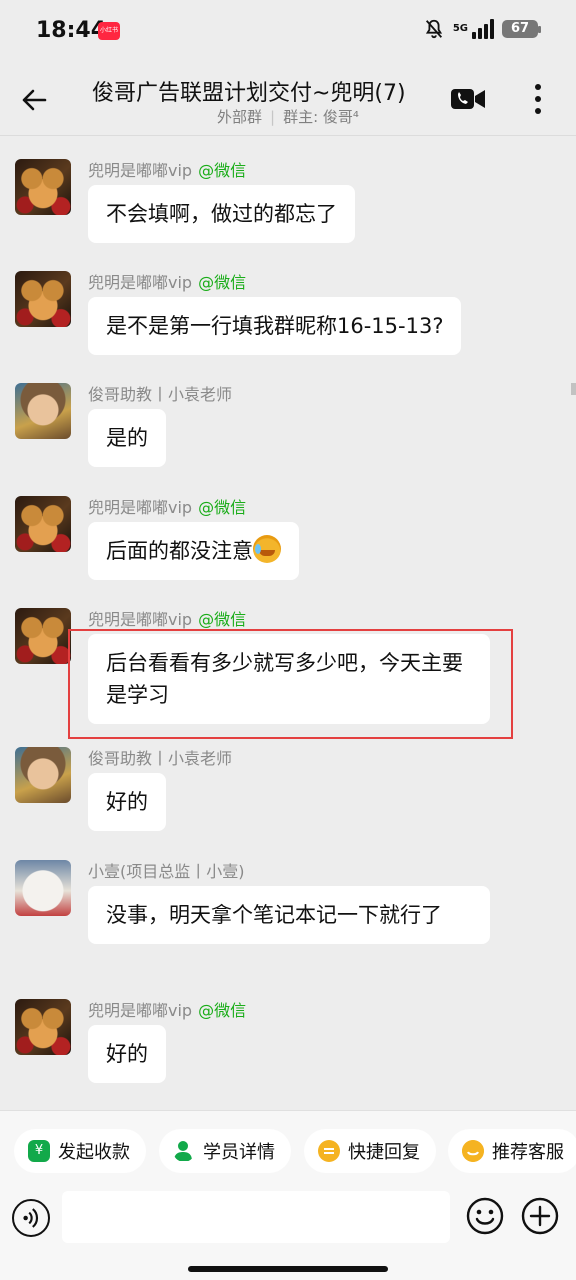  What do you see at coordinates (288, 31) in the screenshot?
I see `status-bar: 18:44 小红书 5G 67` at bounding box center [288, 31].